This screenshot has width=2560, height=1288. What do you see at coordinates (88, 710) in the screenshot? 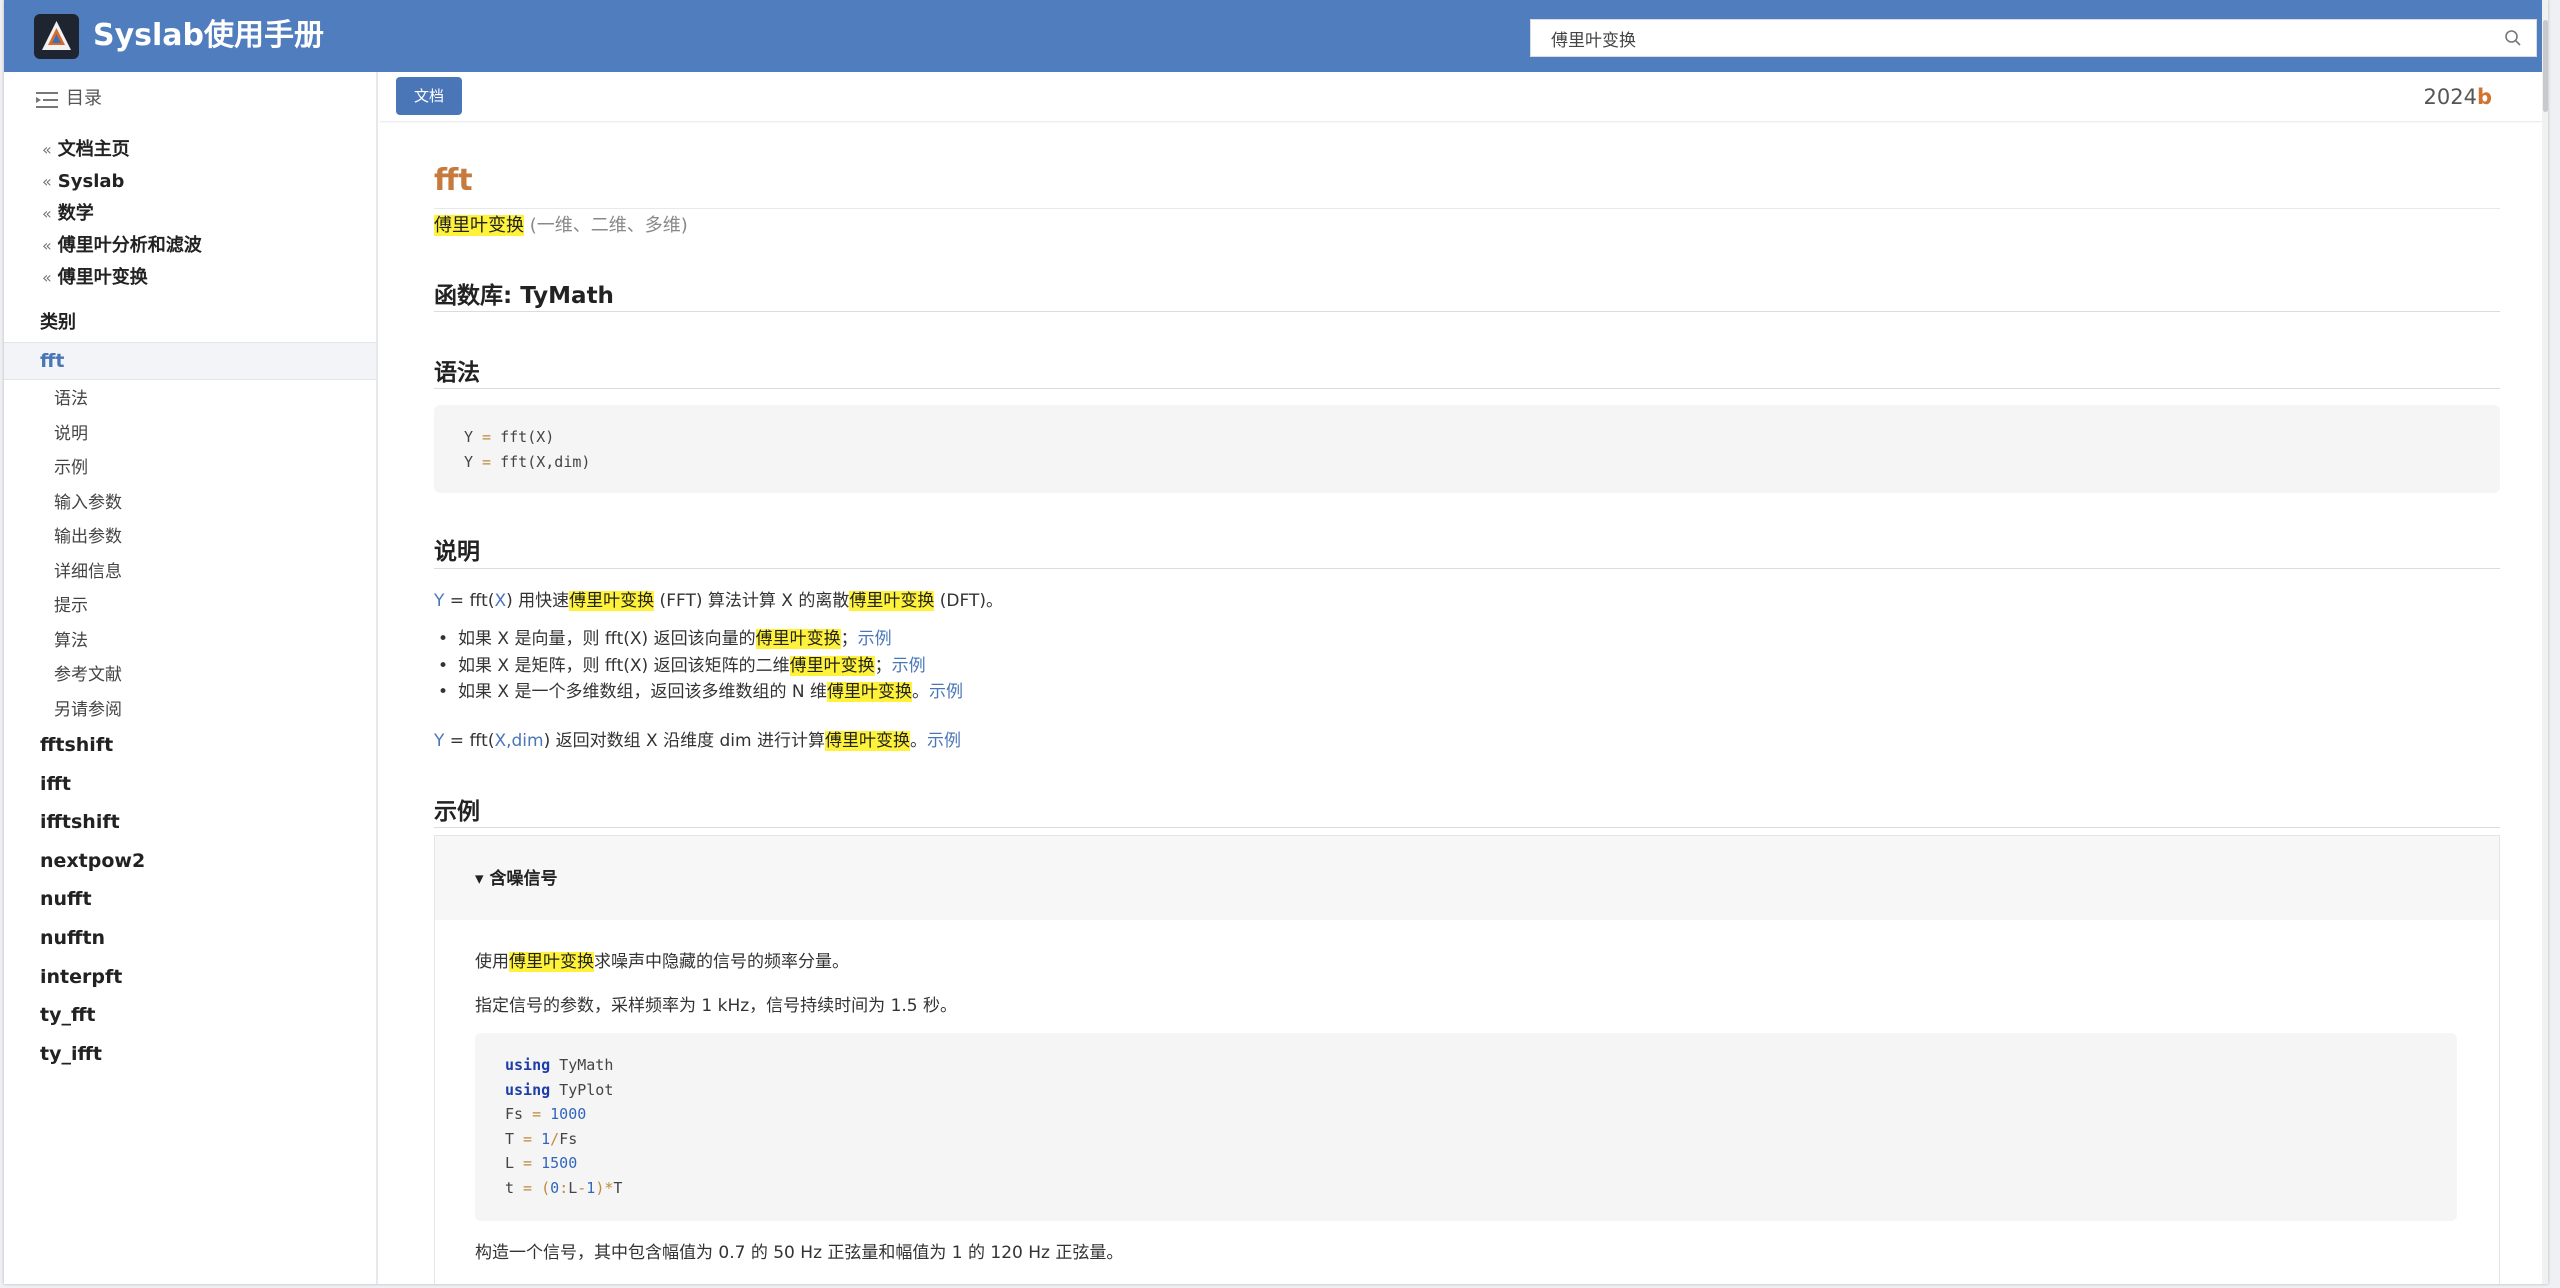
I see `section-link-see-also: 另请参阅` at bounding box center [88, 710].